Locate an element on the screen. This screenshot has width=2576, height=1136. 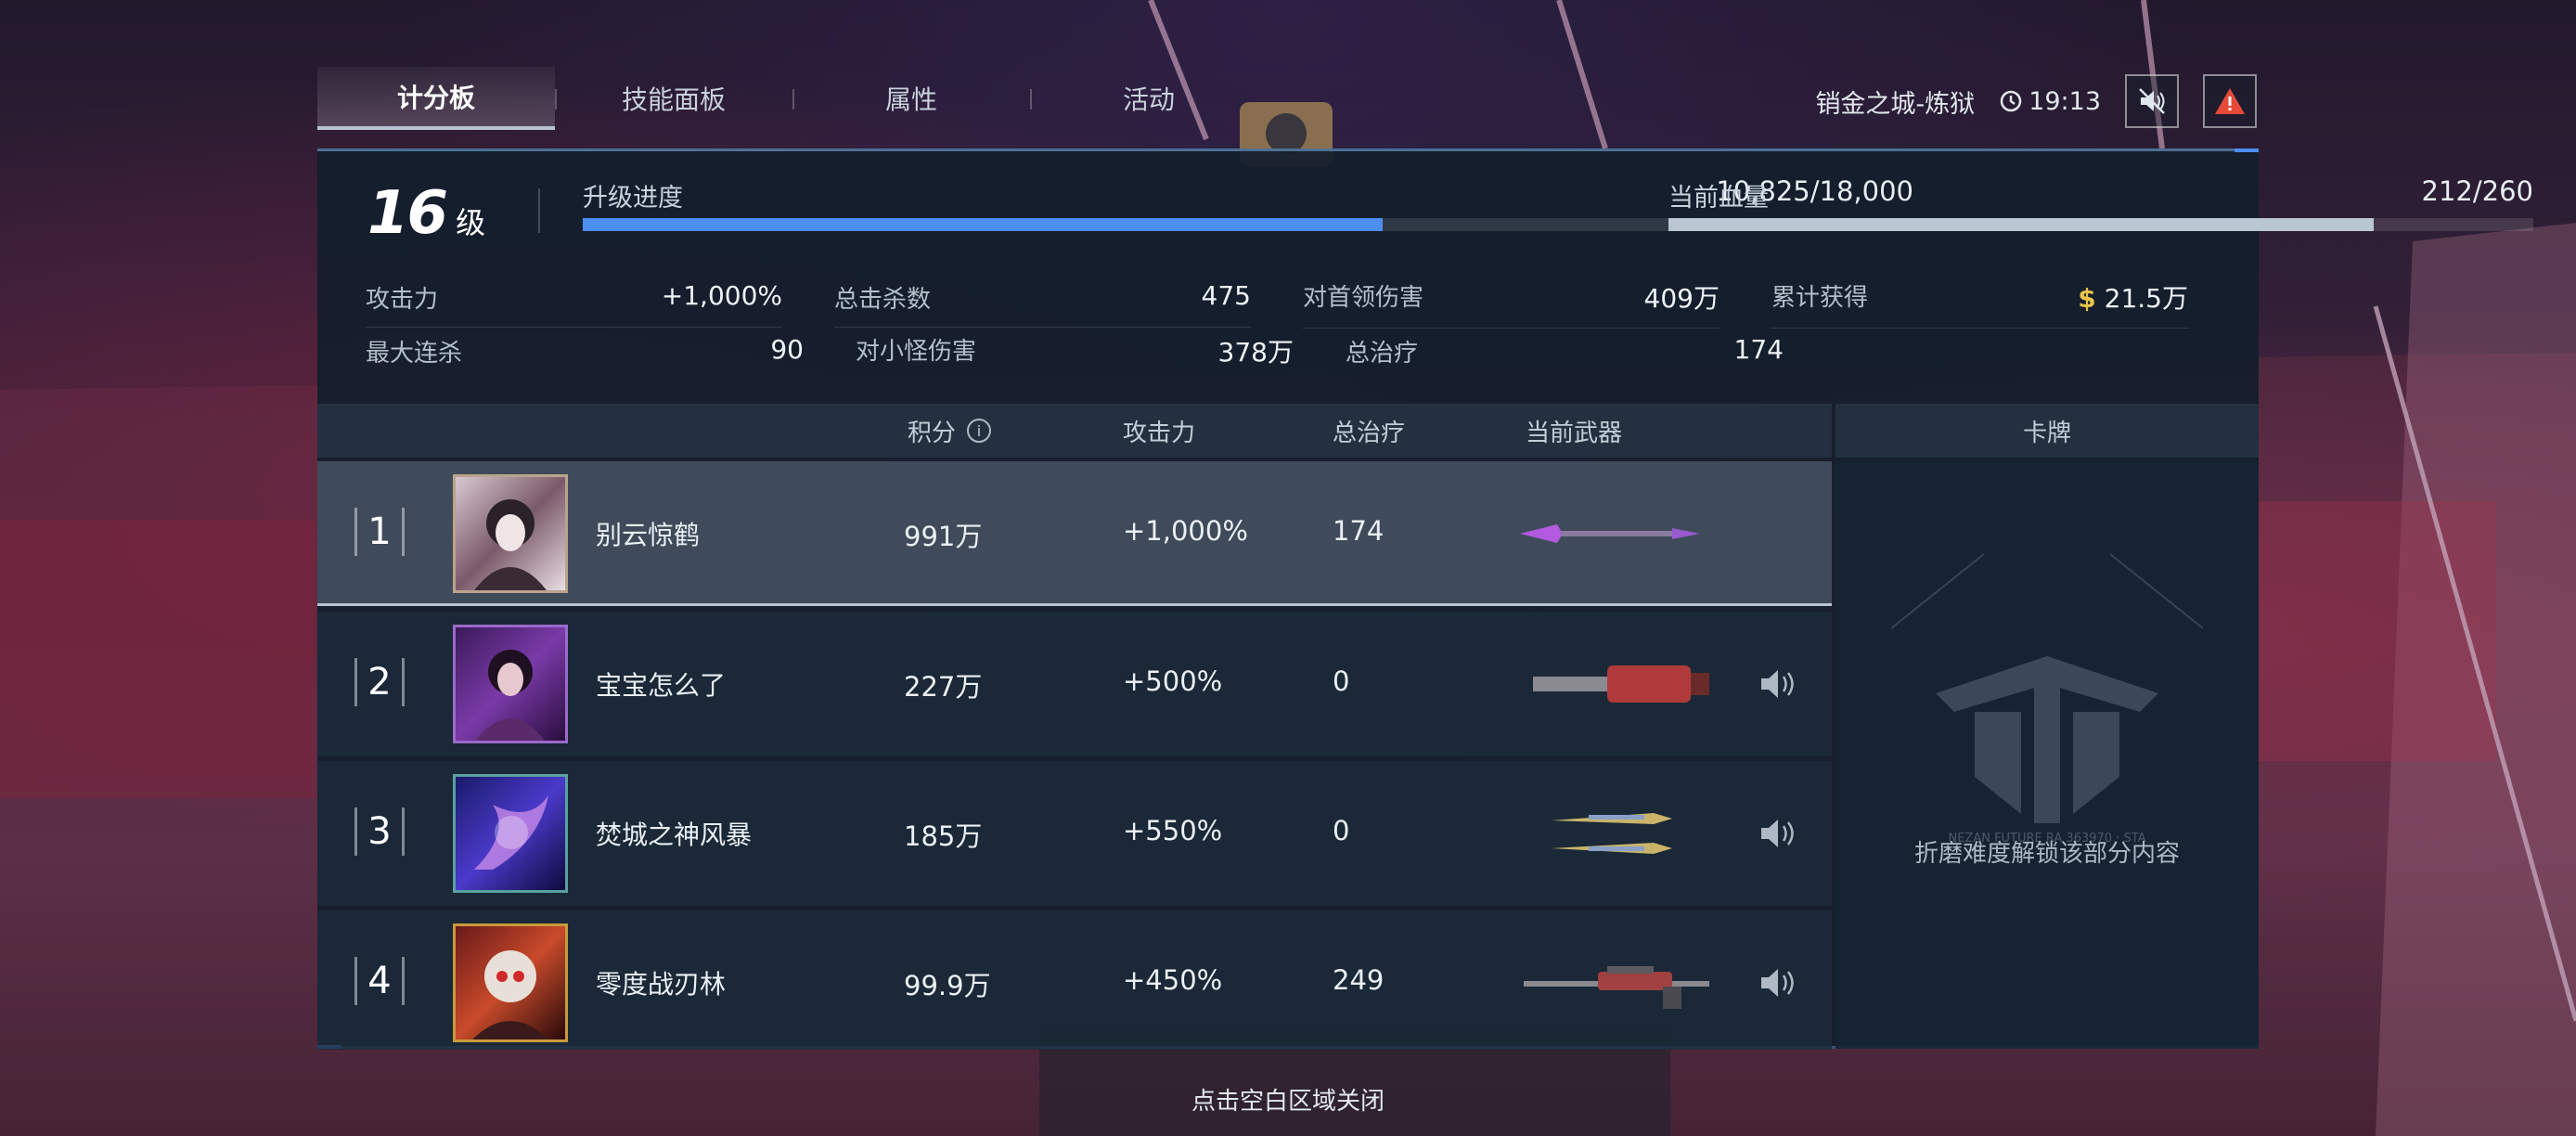
health-label: 当前血量 is located at coordinates (1719, 198).